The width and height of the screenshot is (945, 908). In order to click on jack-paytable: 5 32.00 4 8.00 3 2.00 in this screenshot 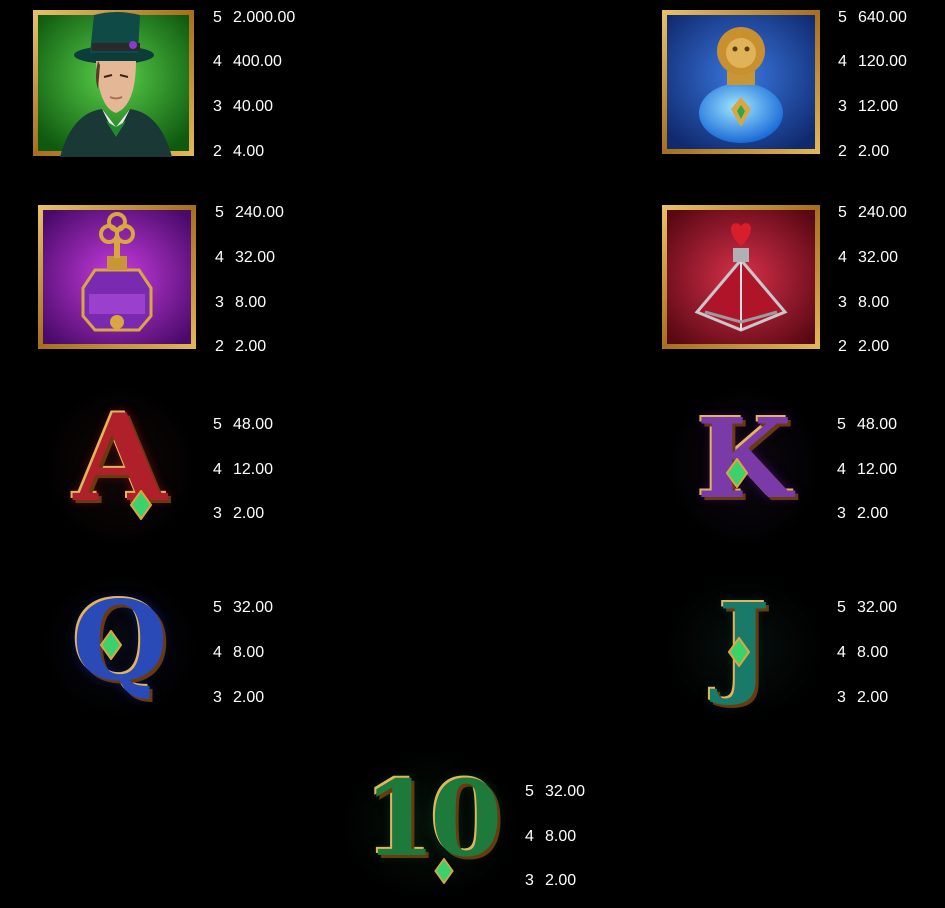, I will do `click(887, 659)`.